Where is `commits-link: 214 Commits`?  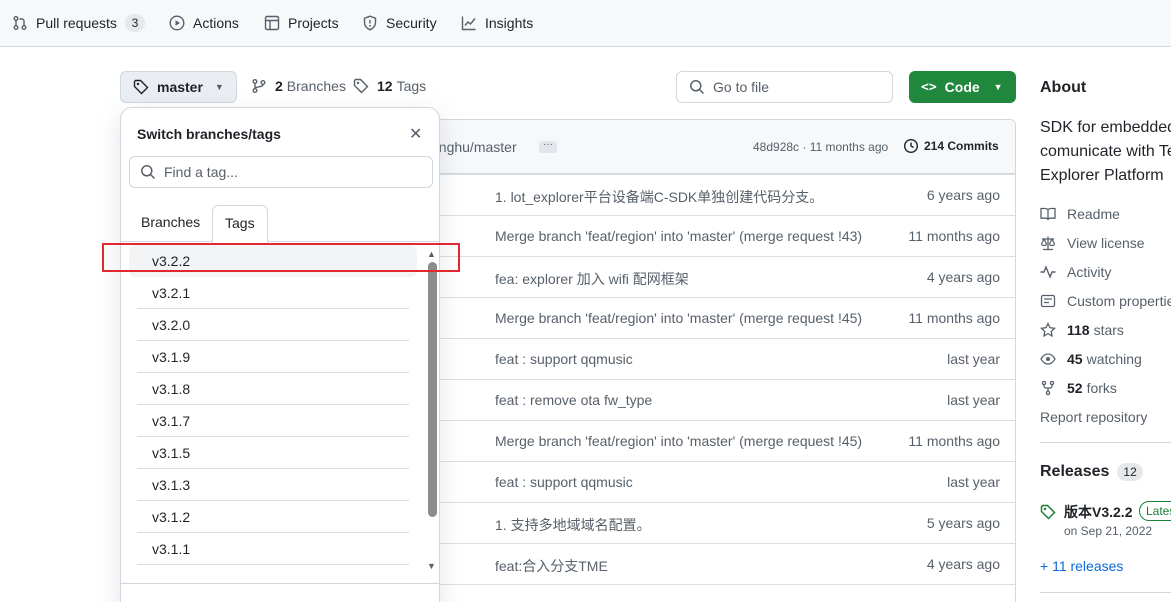
commits-link: 214 Commits is located at coordinates (951, 146).